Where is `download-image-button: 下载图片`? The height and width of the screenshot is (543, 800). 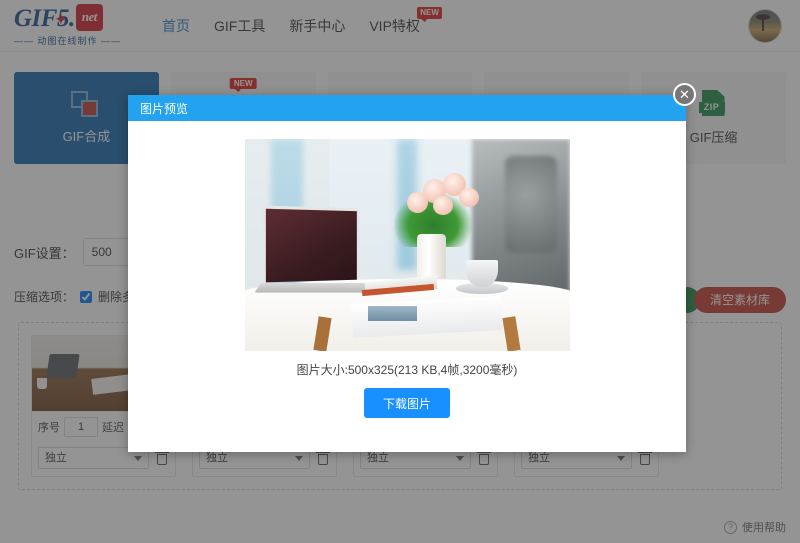 download-image-button: 下载图片 is located at coordinates (407, 403).